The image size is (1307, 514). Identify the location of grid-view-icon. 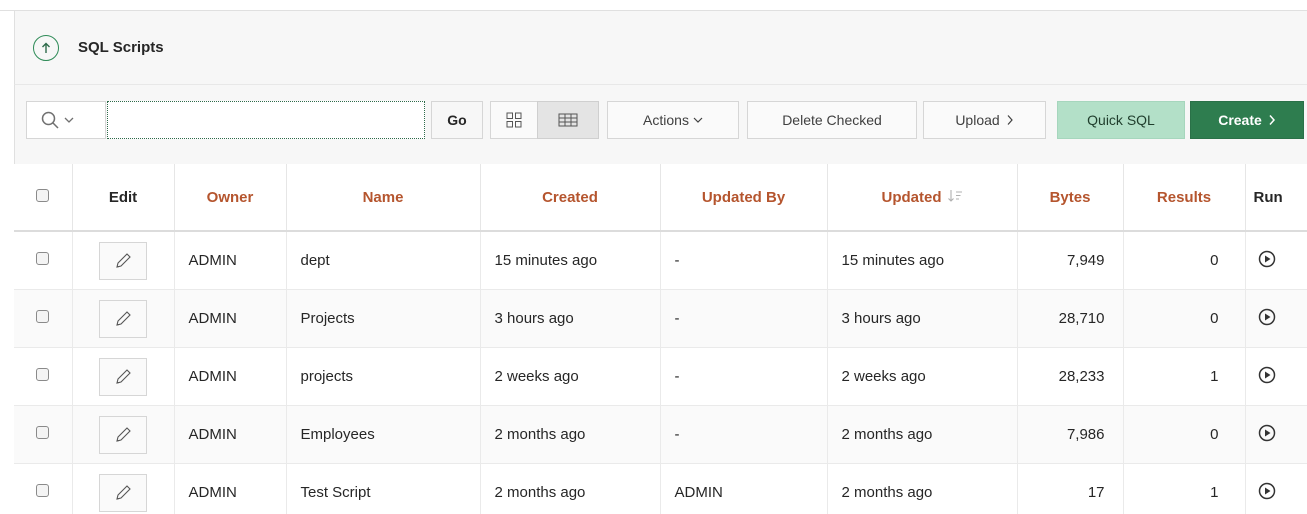
(514, 120).